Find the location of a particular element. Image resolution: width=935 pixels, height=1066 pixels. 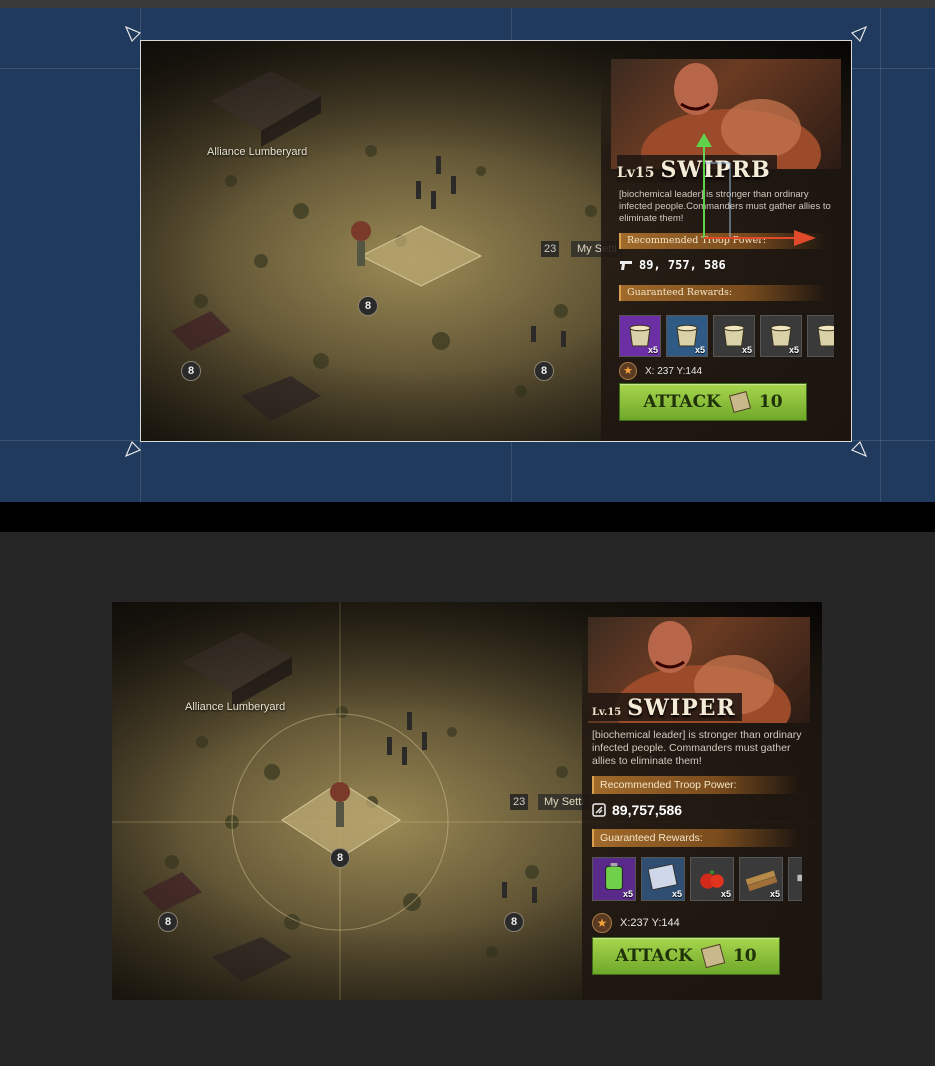

boss-name: SWIPER is located at coordinates (681, 708).